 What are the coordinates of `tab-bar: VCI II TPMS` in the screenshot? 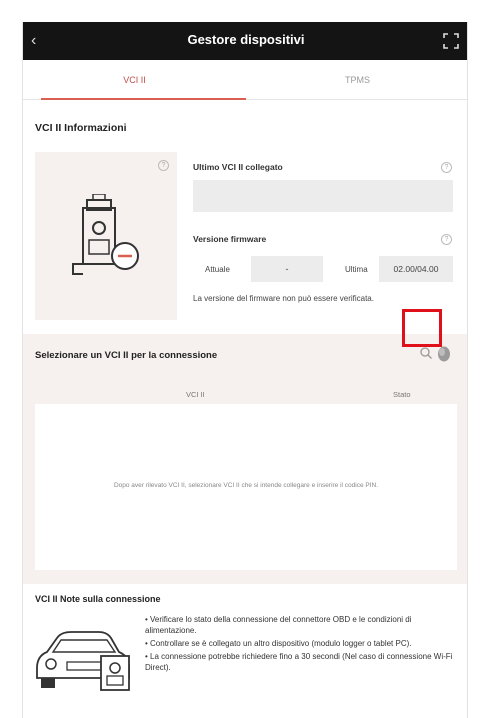 It's located at (245, 81).